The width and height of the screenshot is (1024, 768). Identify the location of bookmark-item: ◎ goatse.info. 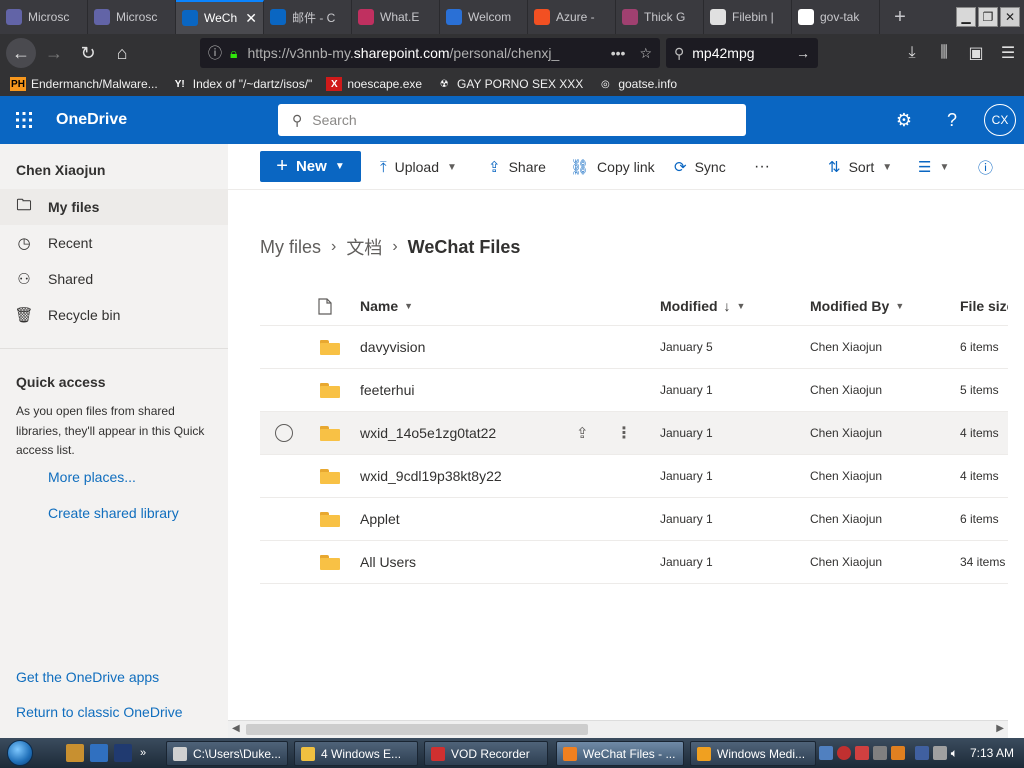
(637, 84).